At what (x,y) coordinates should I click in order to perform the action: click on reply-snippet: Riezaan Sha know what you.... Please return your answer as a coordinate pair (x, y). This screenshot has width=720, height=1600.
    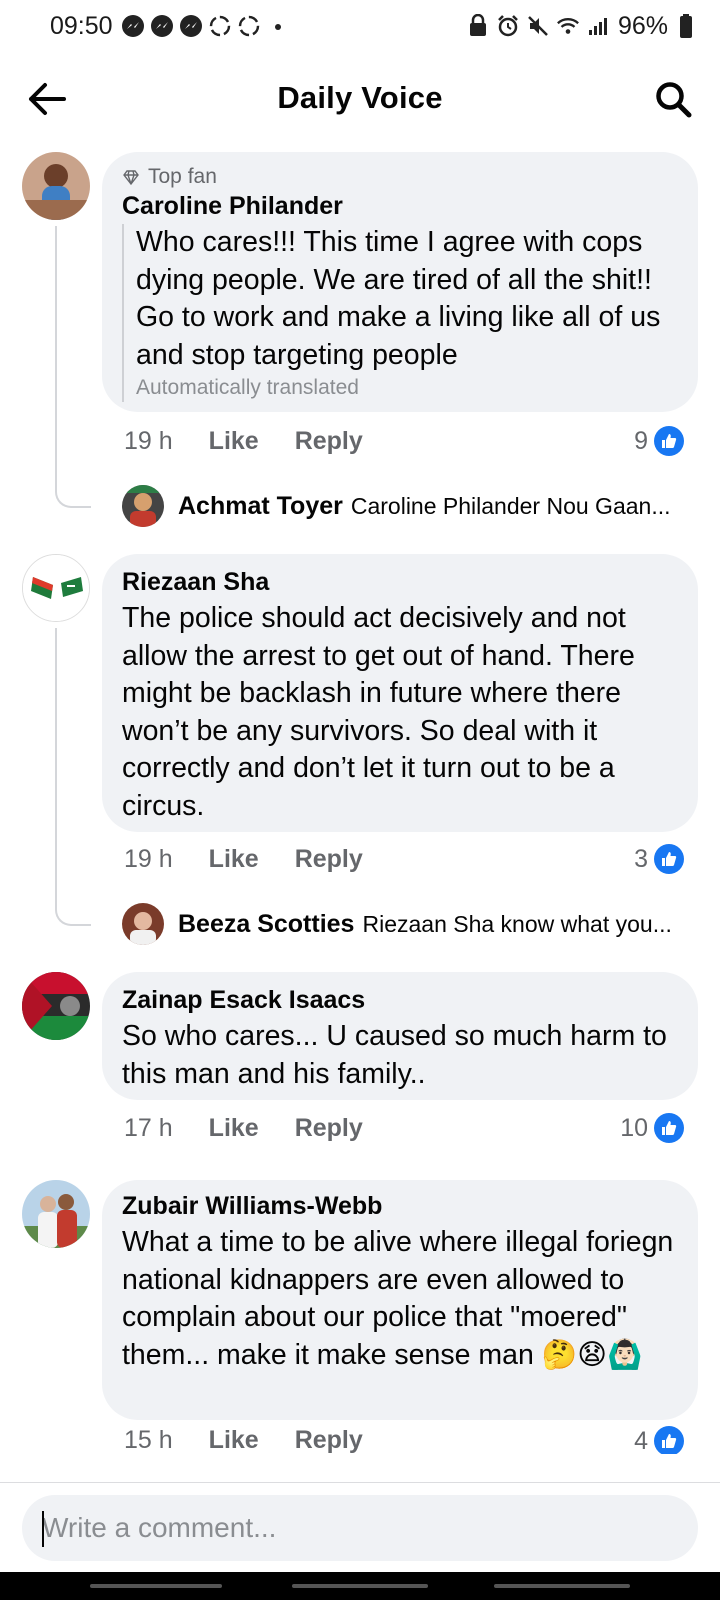
    Looking at the image, I should click on (517, 923).